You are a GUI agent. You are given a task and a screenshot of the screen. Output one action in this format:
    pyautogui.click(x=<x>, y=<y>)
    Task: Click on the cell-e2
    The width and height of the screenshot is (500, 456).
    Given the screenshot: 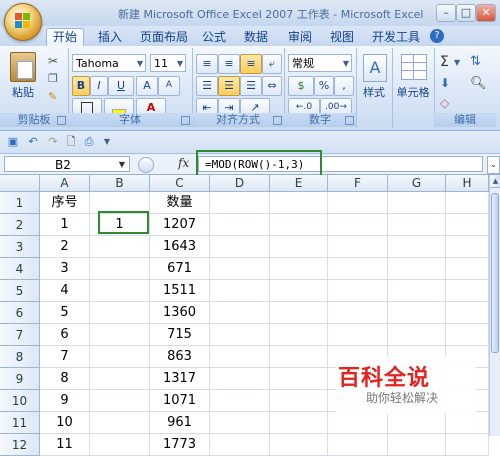 What is the action you would take?
    pyautogui.click(x=299, y=225)
    